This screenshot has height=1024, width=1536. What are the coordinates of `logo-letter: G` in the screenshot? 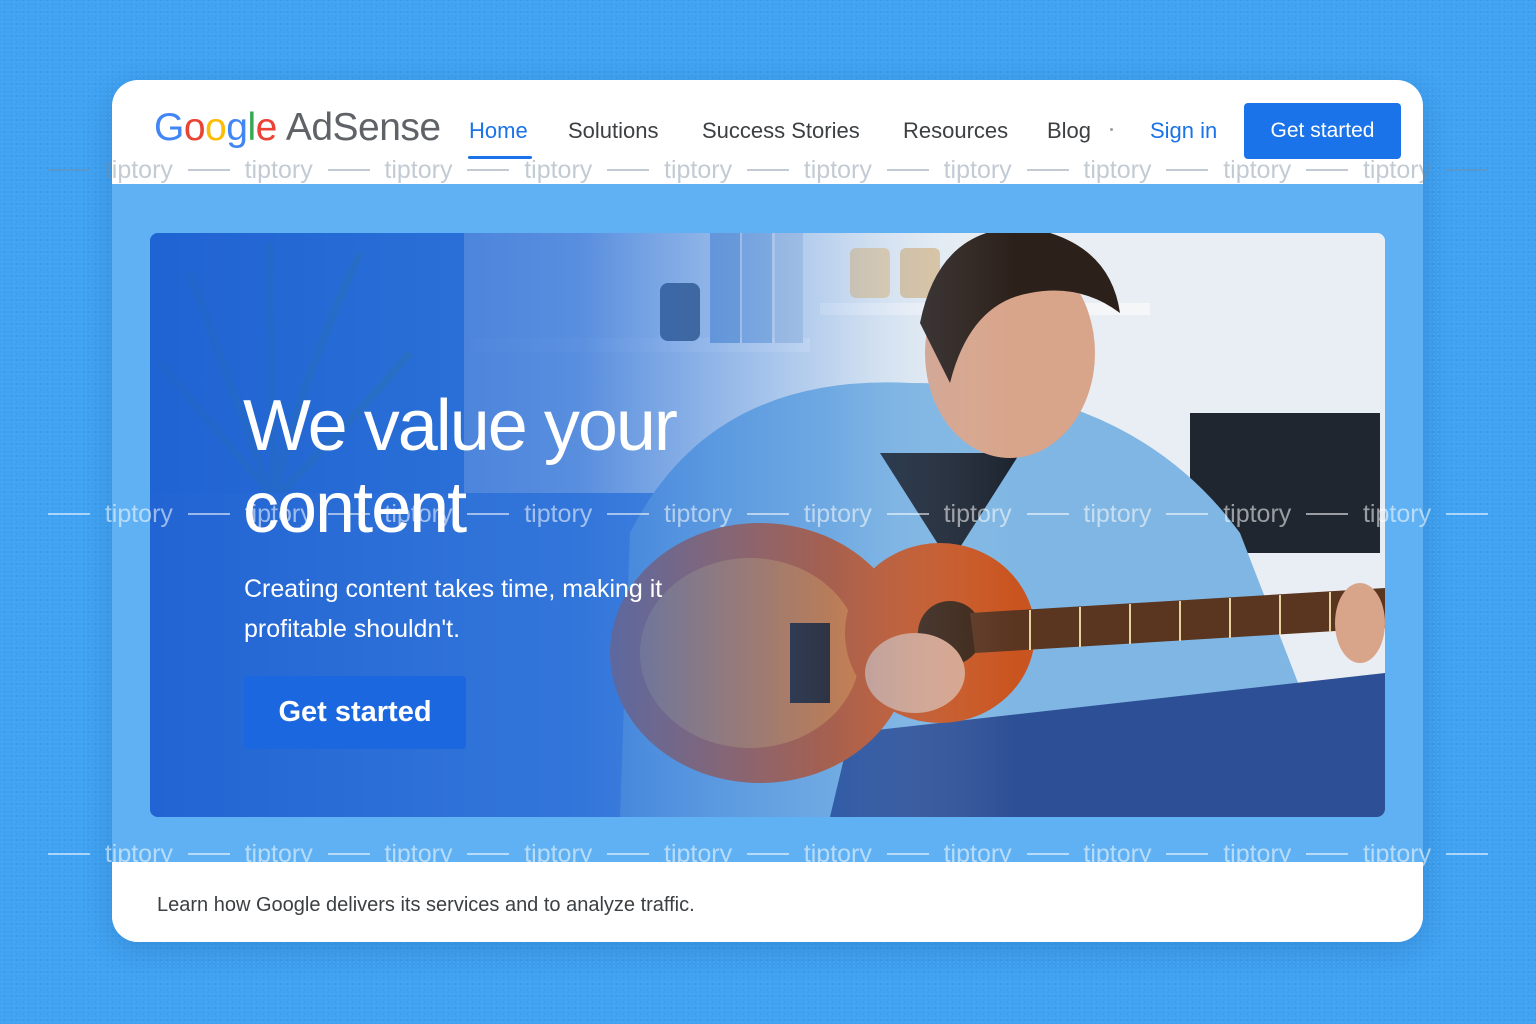 It's located at (169, 127).